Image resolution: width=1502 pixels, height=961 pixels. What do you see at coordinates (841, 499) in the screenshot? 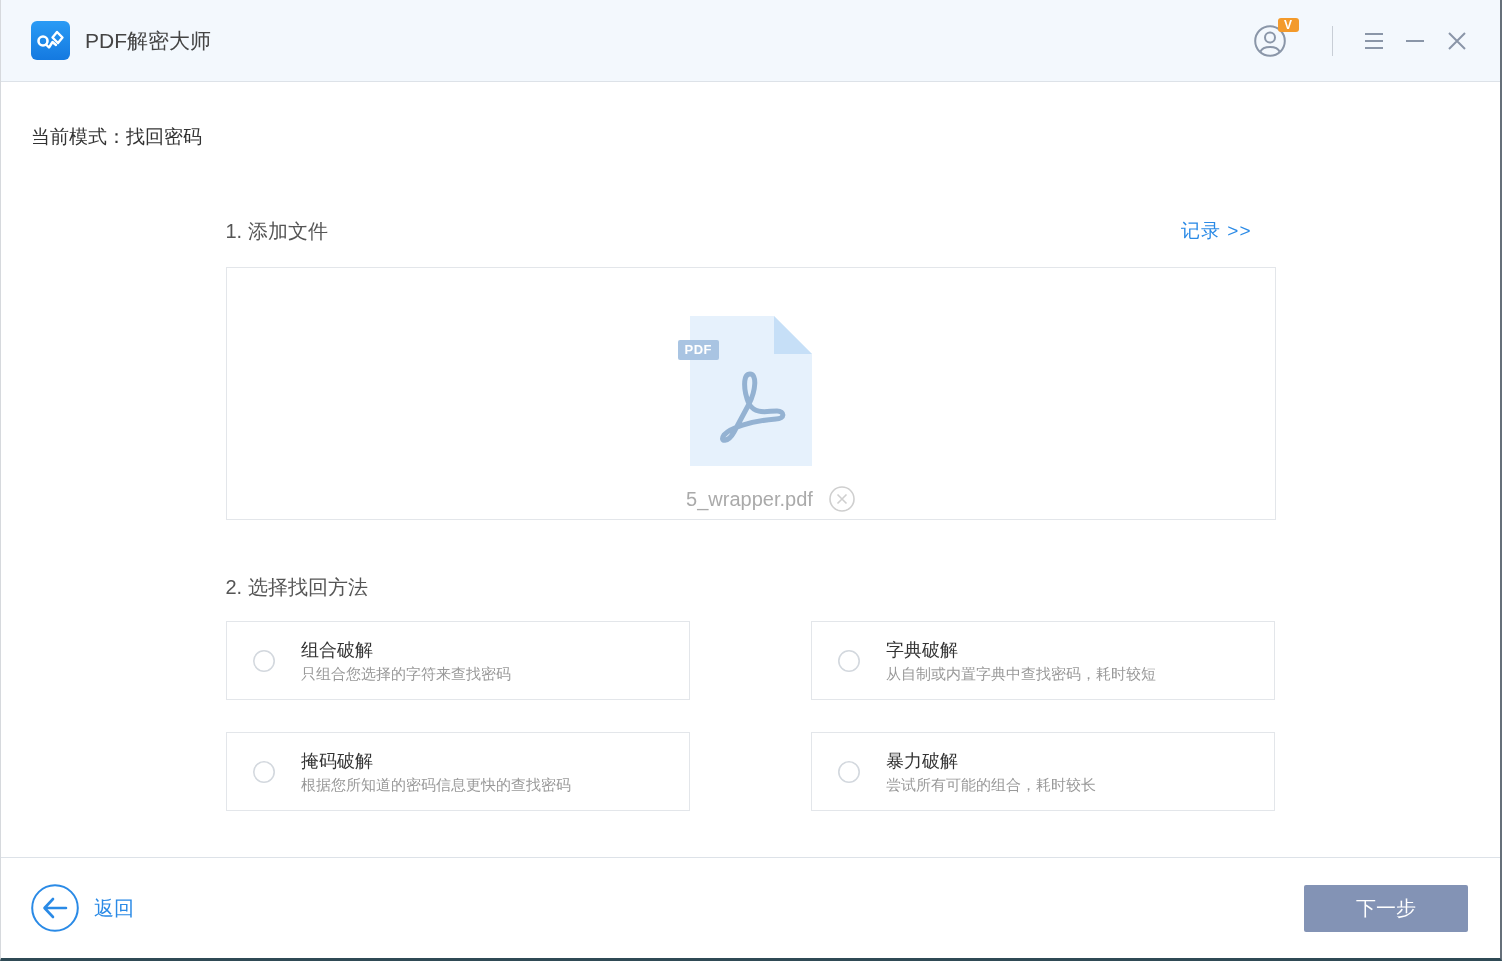
I see `remove-file-icon` at bounding box center [841, 499].